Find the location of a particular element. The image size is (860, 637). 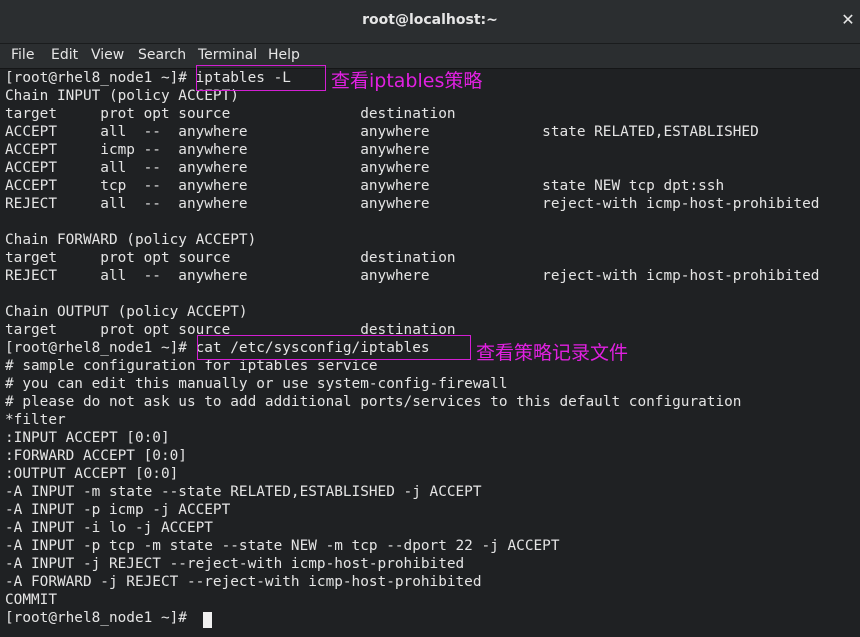

terminal-line: :OUTPUT ACCEPT [0:0] is located at coordinates (92, 474).